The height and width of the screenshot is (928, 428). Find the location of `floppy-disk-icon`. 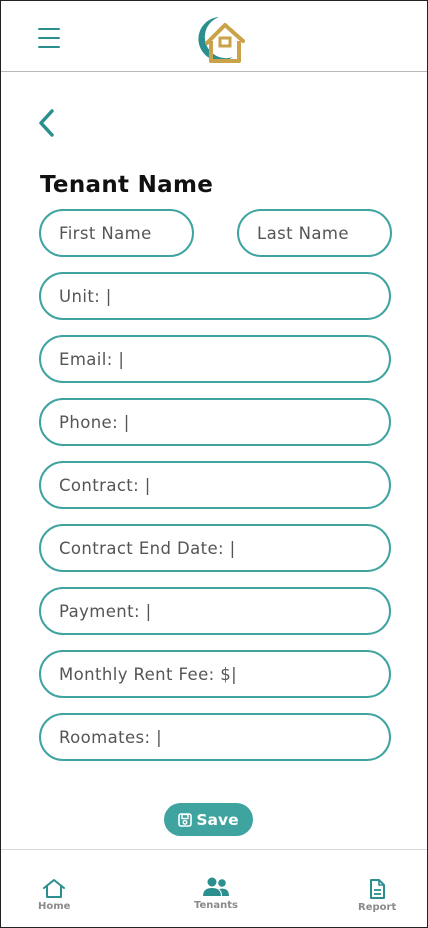

floppy-disk-icon is located at coordinates (185, 819).